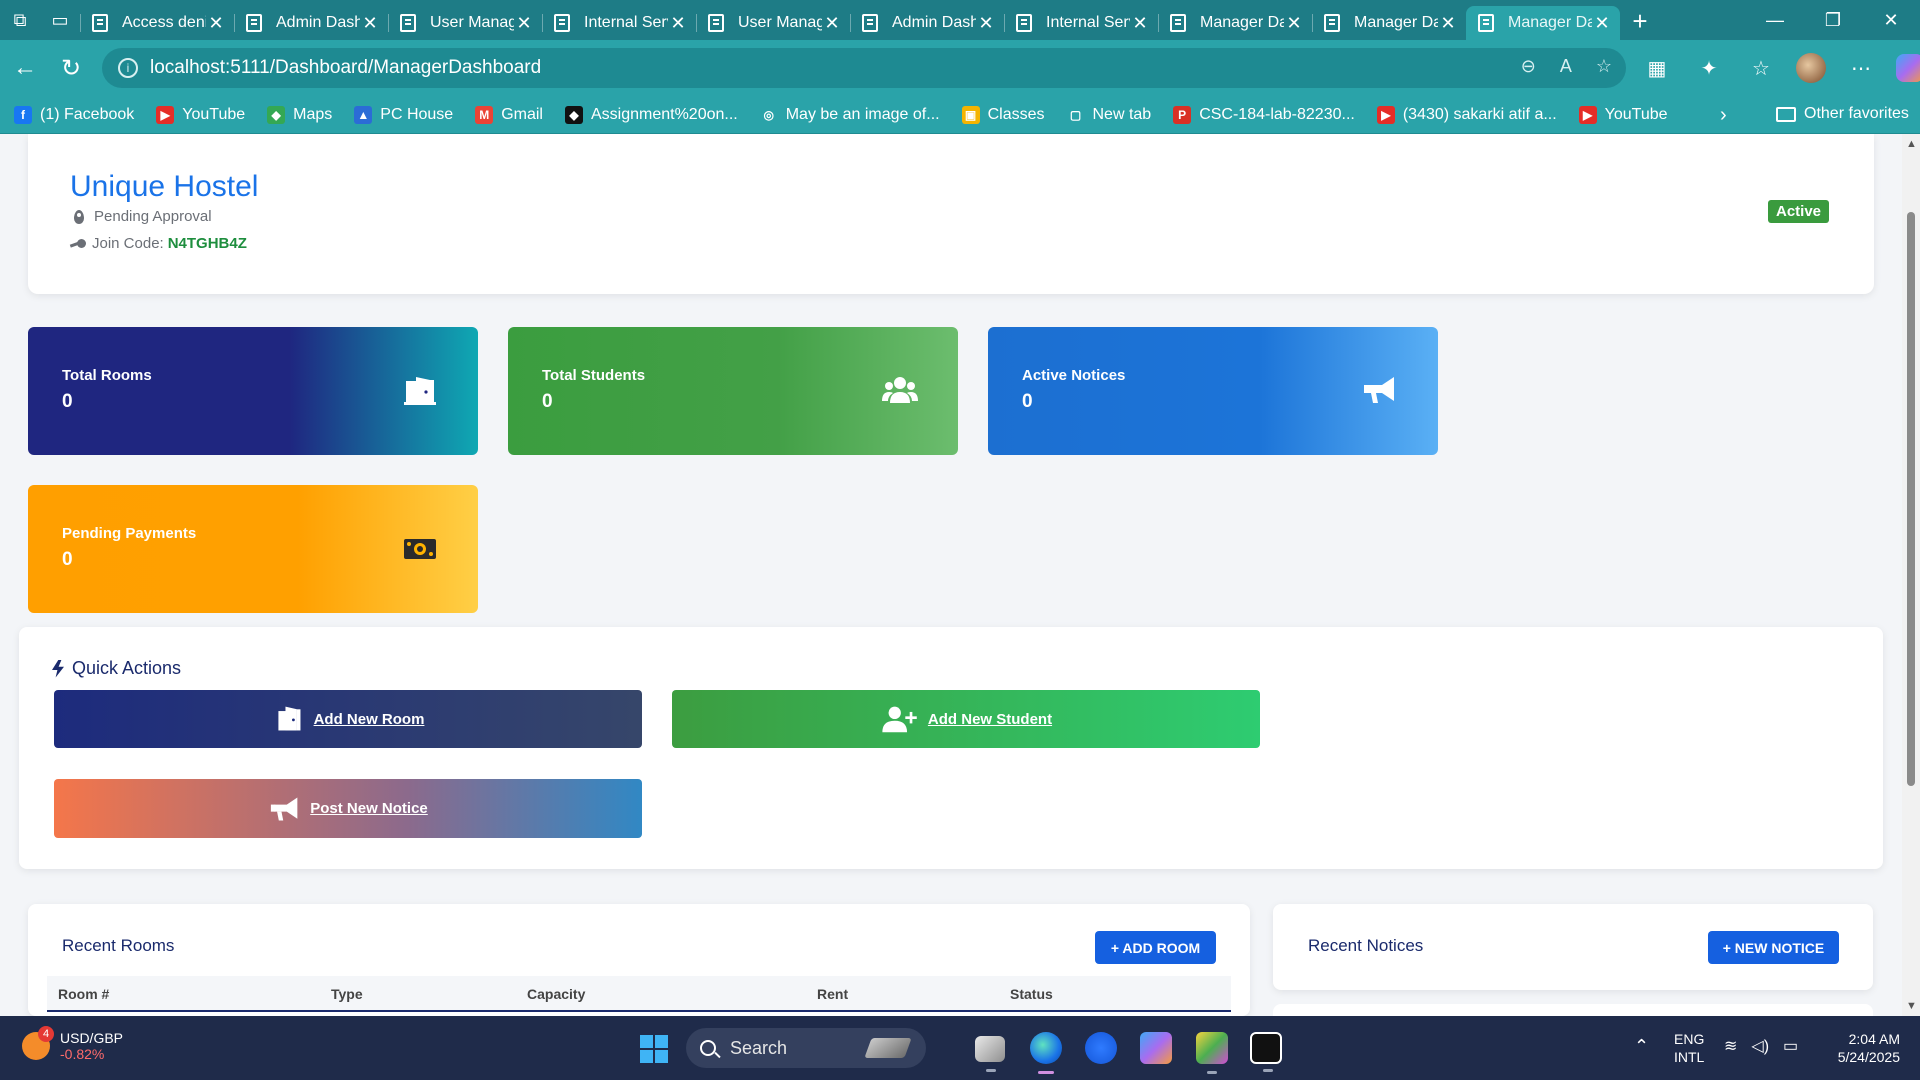 This screenshot has width=1920, height=1080. Describe the element at coordinates (72, 1044) in the screenshot. I see `ticker-widget: 4 USD/GBP -0.82%` at that location.